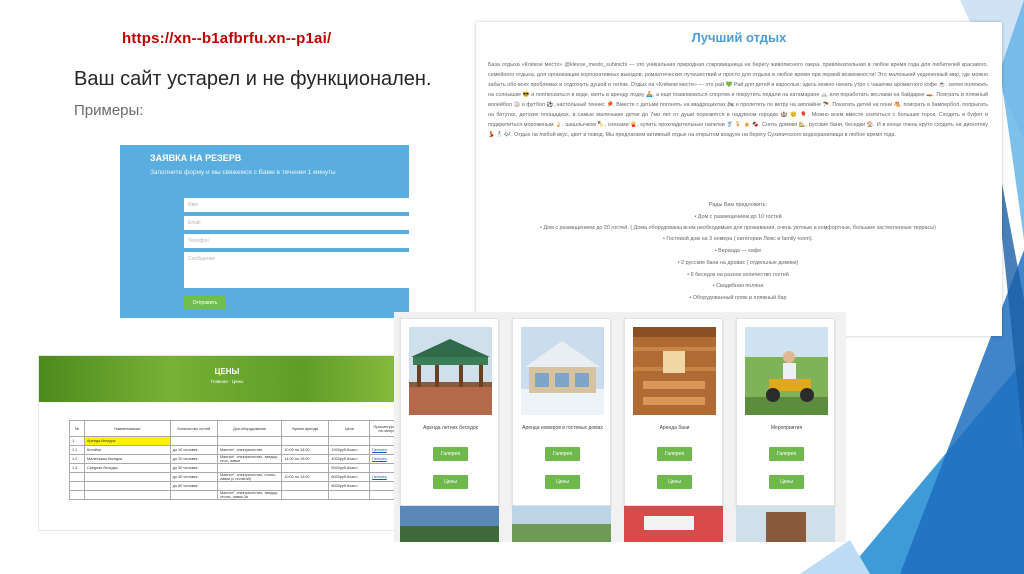  I want to click on table-cell: до 20 человек, so click(193, 459).